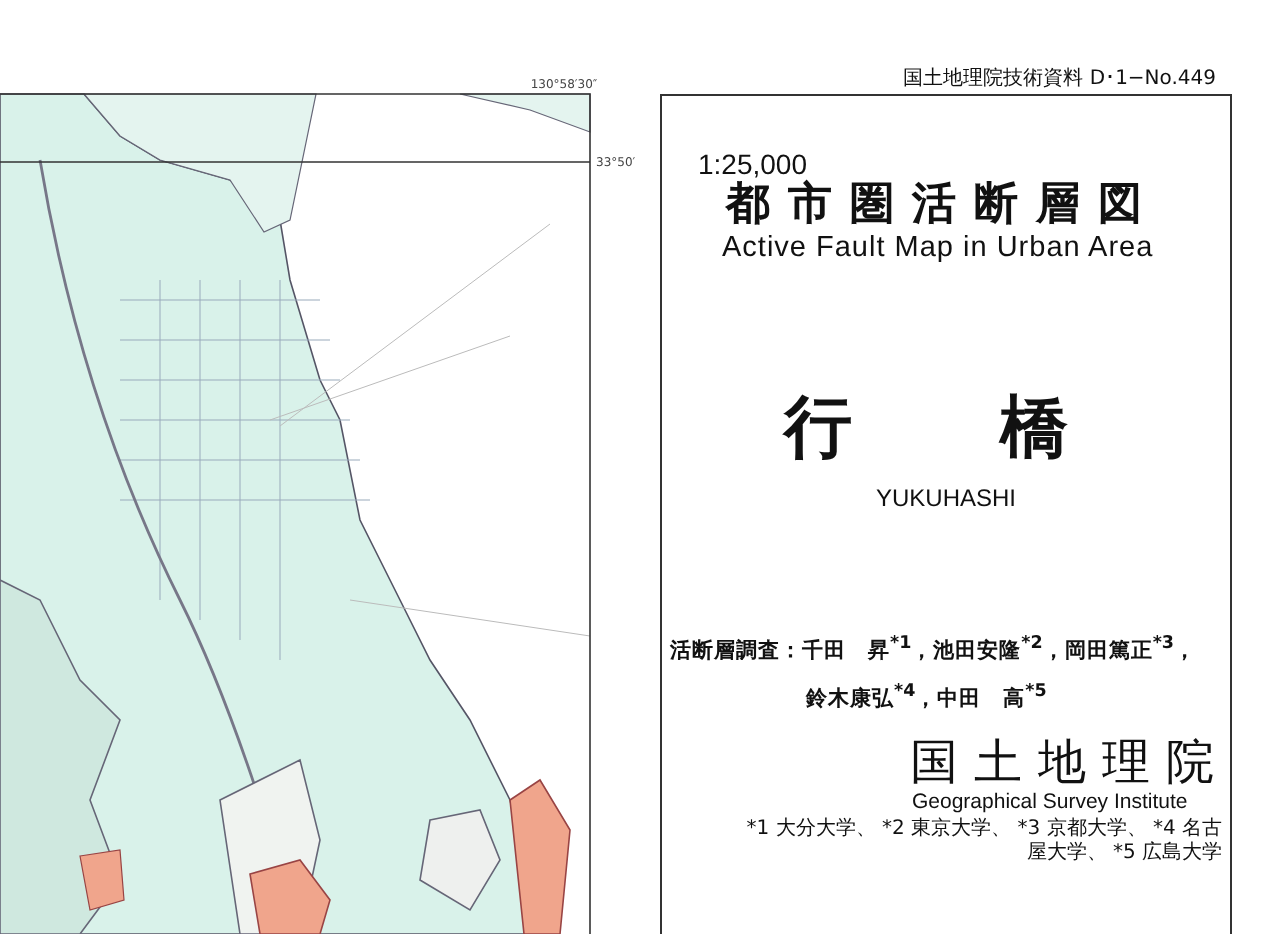  What do you see at coordinates (945, 428) in the screenshot?
I see `place-name: 行 橋` at bounding box center [945, 428].